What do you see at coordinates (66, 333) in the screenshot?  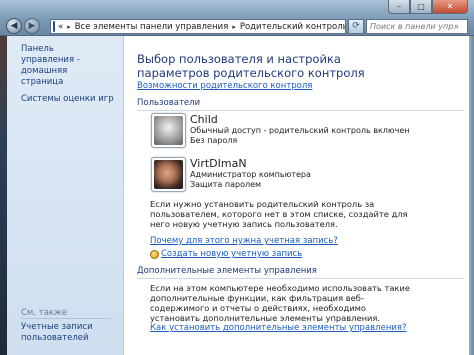 I see `sidebar-link-user-accounts: Учетные записи пользователей` at bounding box center [66, 333].